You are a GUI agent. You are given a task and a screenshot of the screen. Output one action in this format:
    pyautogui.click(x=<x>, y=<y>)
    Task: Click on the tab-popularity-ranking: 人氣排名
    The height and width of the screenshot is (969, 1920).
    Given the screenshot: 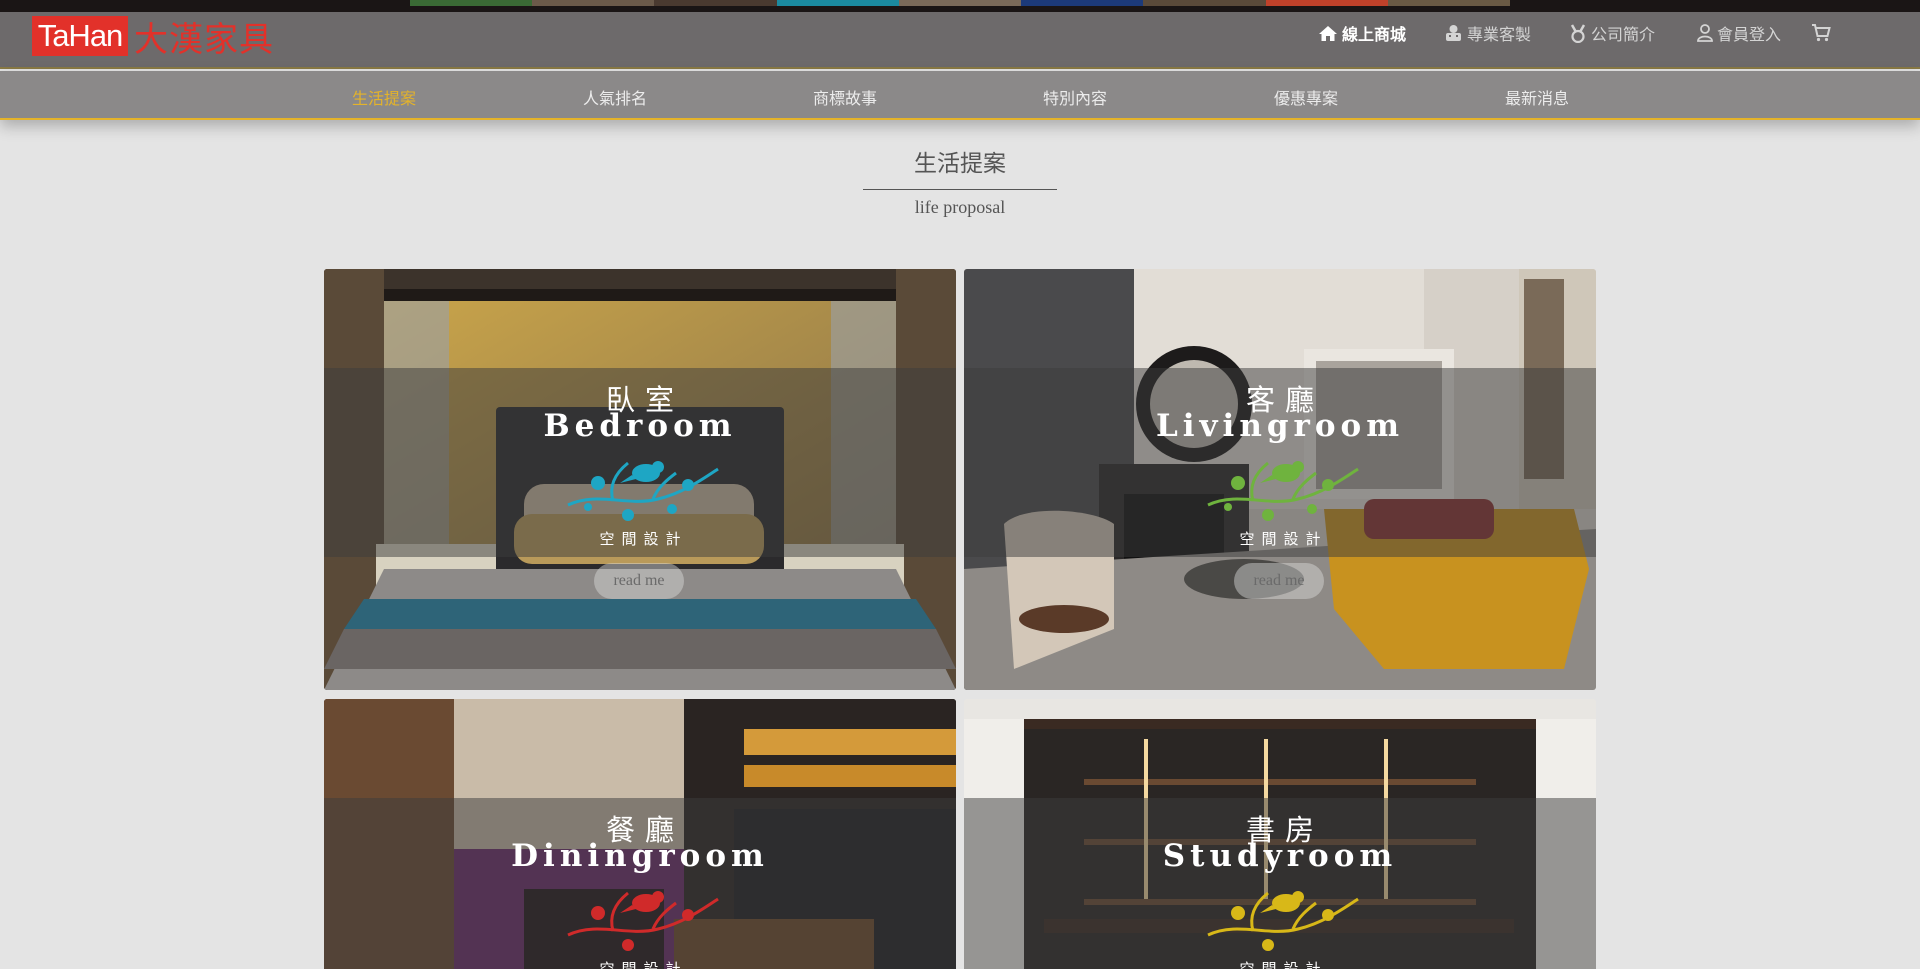 What is the action you would take?
    pyautogui.click(x=615, y=97)
    